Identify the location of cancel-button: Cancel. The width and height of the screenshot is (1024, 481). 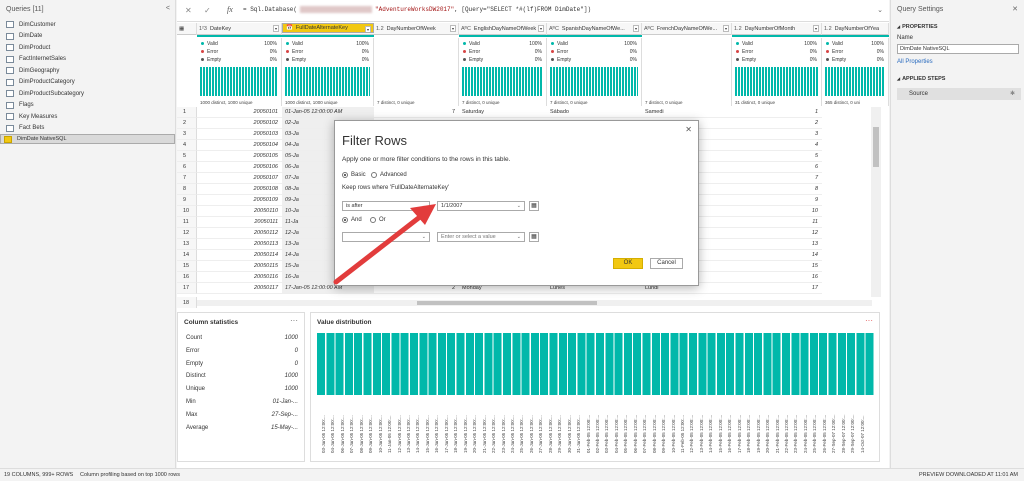
(666, 263).